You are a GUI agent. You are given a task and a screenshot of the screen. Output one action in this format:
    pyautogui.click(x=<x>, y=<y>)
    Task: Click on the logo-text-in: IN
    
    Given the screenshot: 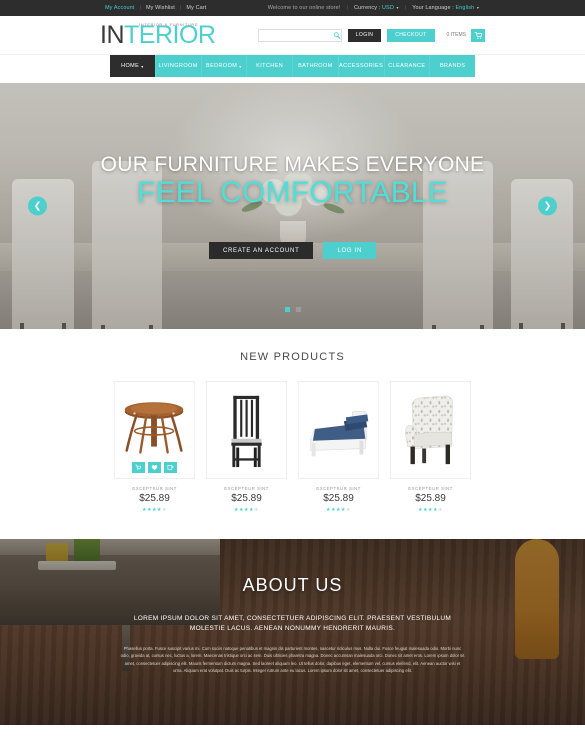 What is the action you would take?
    pyautogui.click(x=112, y=34)
    